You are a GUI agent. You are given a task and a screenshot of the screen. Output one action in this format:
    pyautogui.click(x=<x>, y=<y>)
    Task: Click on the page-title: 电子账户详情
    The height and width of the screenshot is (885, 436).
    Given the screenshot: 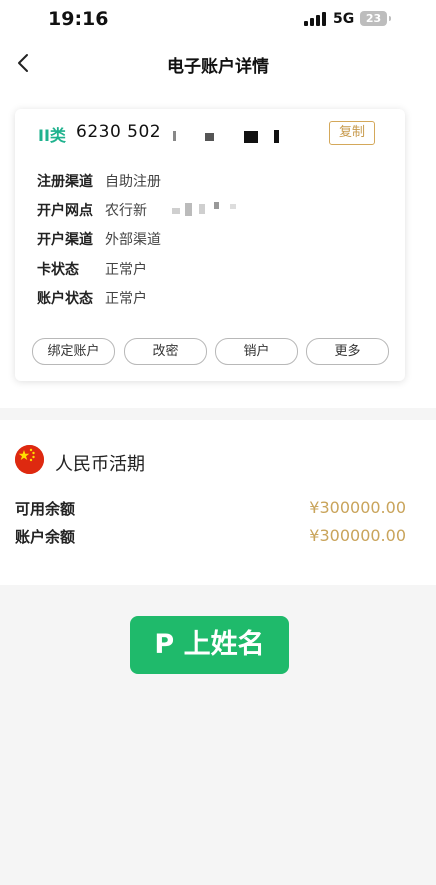 What is the action you would take?
    pyautogui.click(x=218, y=67)
    